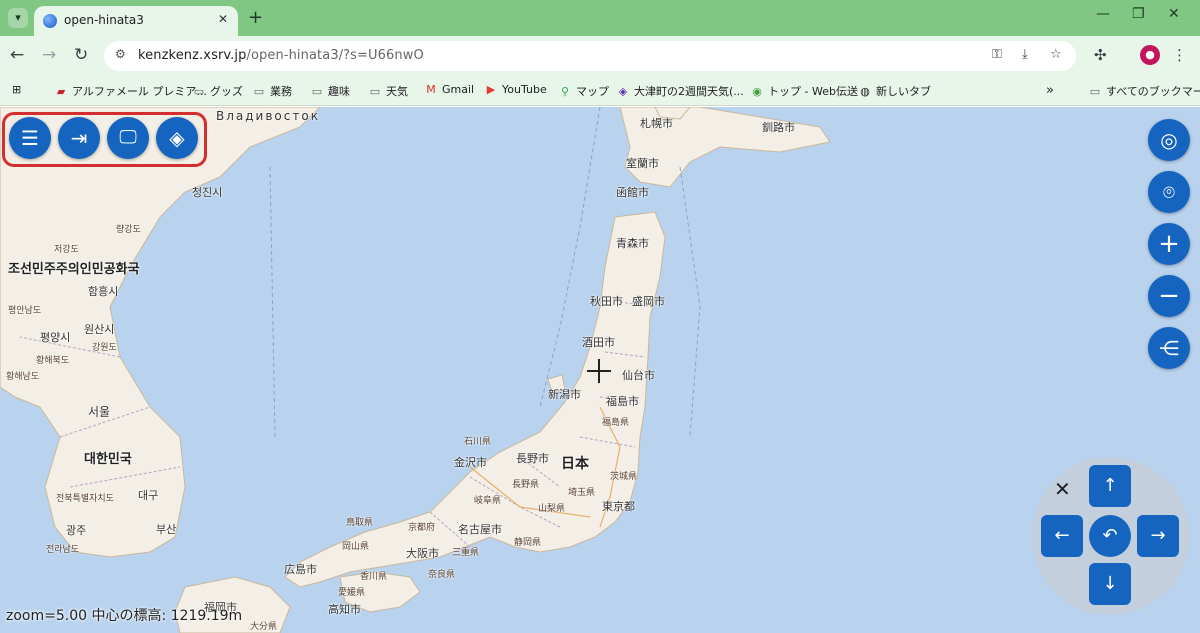 Image resolution: width=1200 pixels, height=633 pixels. I want to click on pan-right-button: →, so click(1158, 536).